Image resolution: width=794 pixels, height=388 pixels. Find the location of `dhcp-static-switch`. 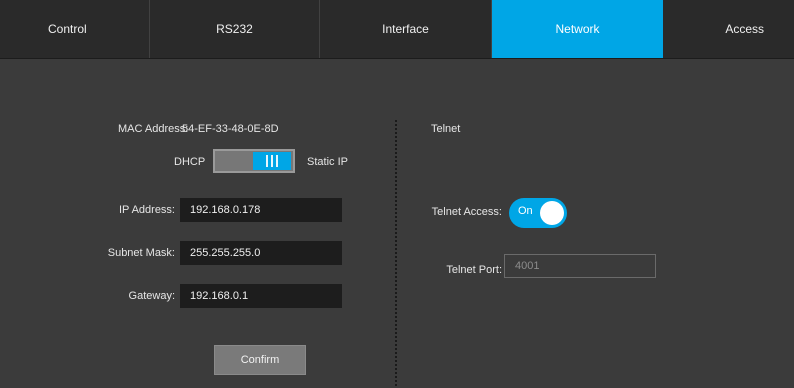

dhcp-static-switch is located at coordinates (254, 161).